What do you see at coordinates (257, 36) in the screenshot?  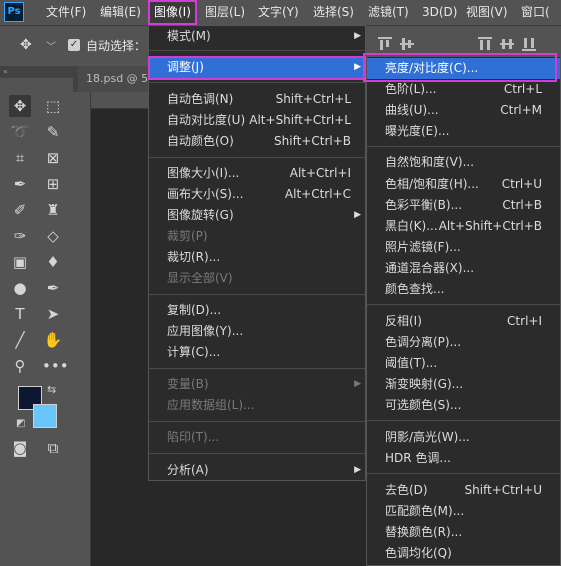 I see `menu-item-mode: 模式(M) ▶` at bounding box center [257, 36].